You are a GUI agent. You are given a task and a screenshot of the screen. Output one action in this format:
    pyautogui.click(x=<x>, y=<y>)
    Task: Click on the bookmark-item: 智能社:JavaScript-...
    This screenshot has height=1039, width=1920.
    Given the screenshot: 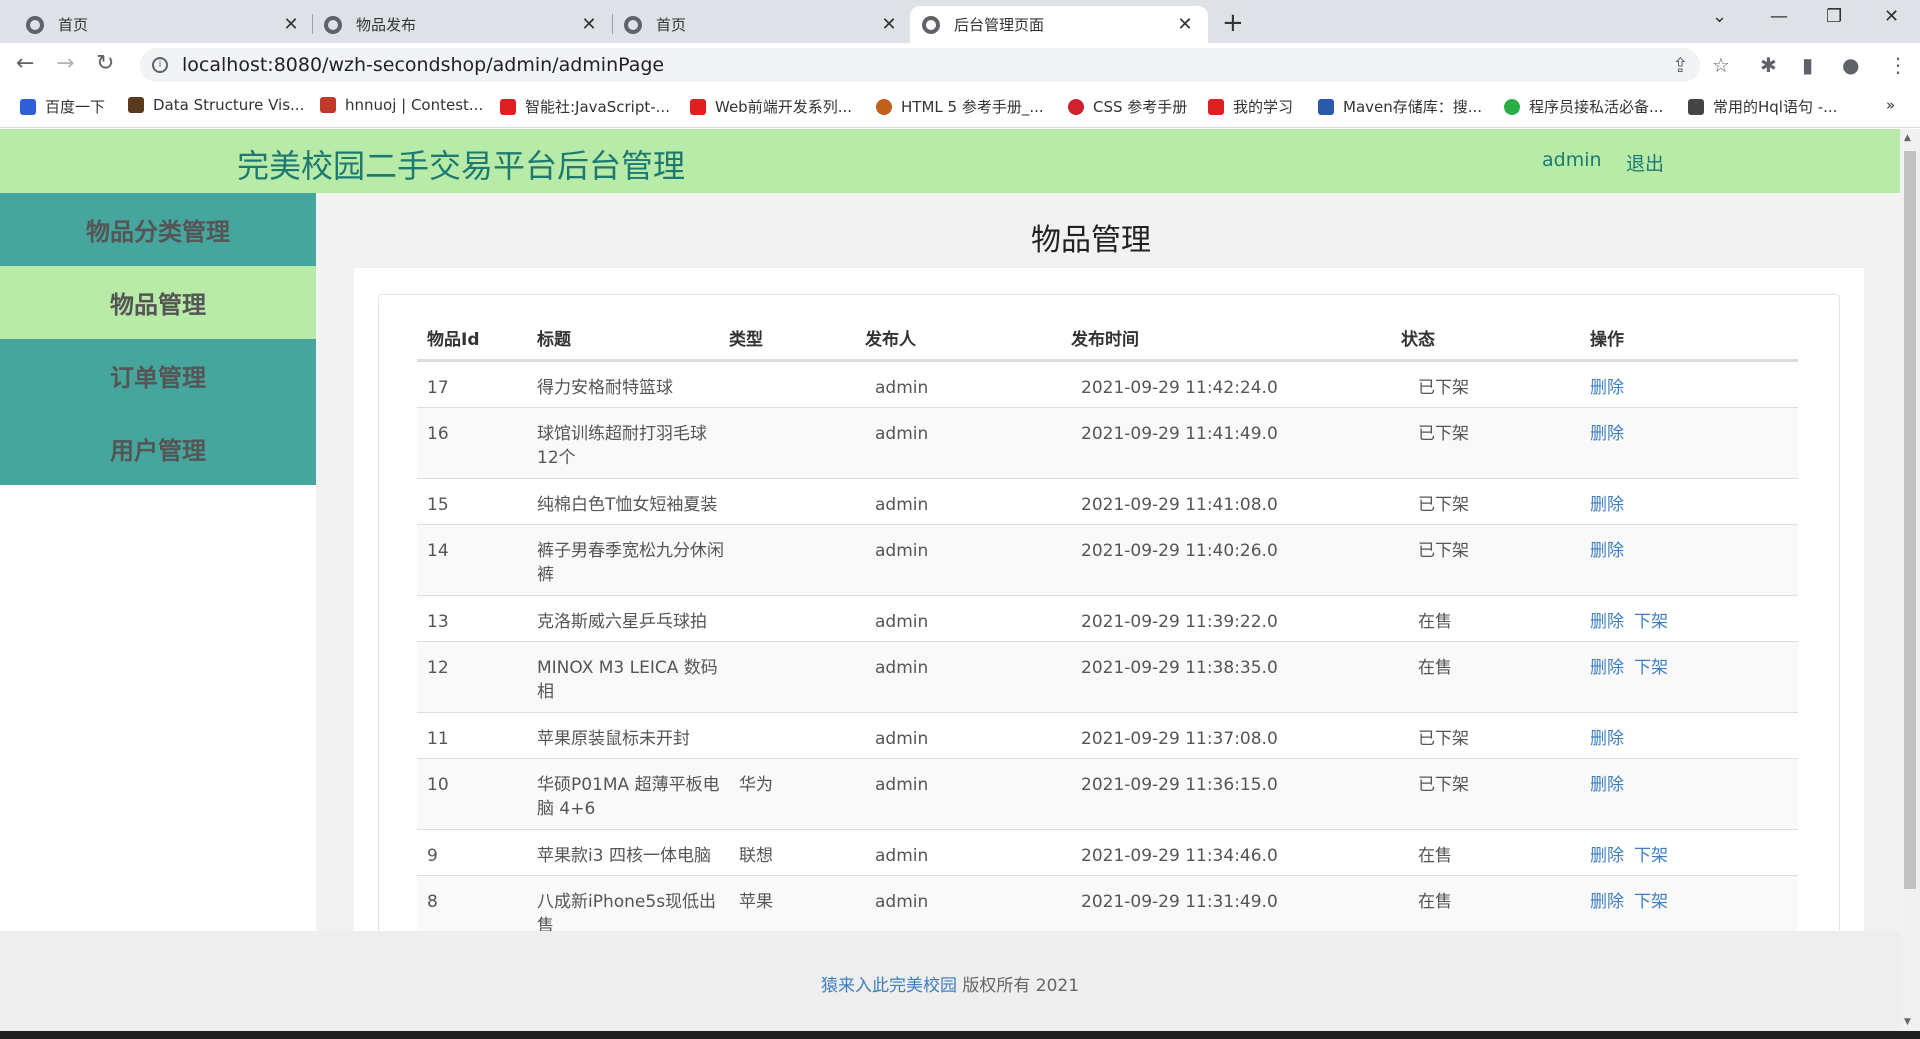 What is the action you would take?
    pyautogui.click(x=585, y=106)
    